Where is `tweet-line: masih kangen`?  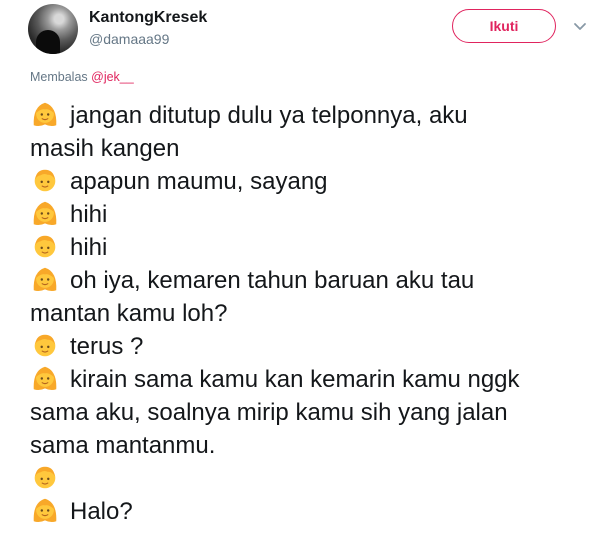
tweet-line: masih kangen is located at coordinates (315, 148).